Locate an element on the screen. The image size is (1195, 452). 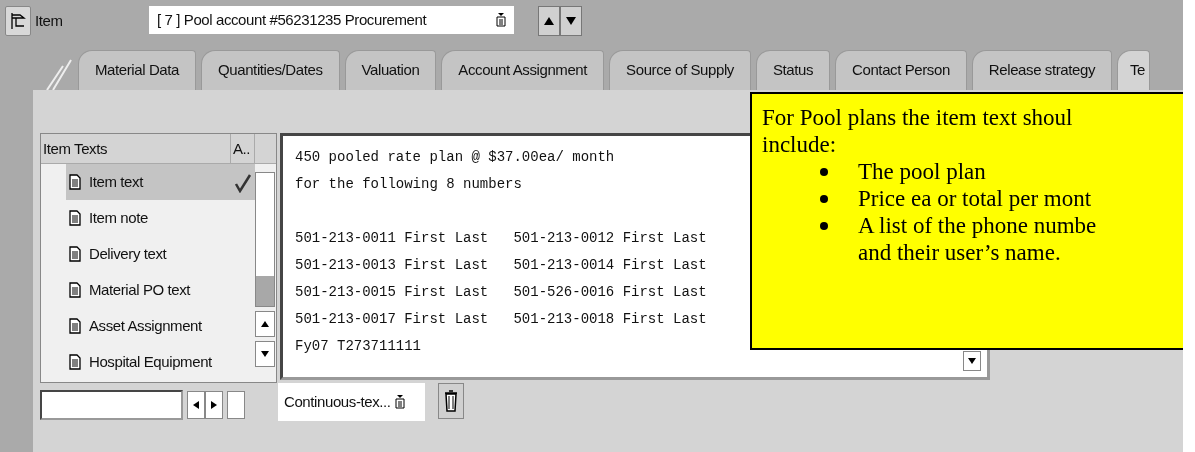
text-line: 501-213-0017 First Last 501-213-0018 First Last is located at coordinates (501, 319).